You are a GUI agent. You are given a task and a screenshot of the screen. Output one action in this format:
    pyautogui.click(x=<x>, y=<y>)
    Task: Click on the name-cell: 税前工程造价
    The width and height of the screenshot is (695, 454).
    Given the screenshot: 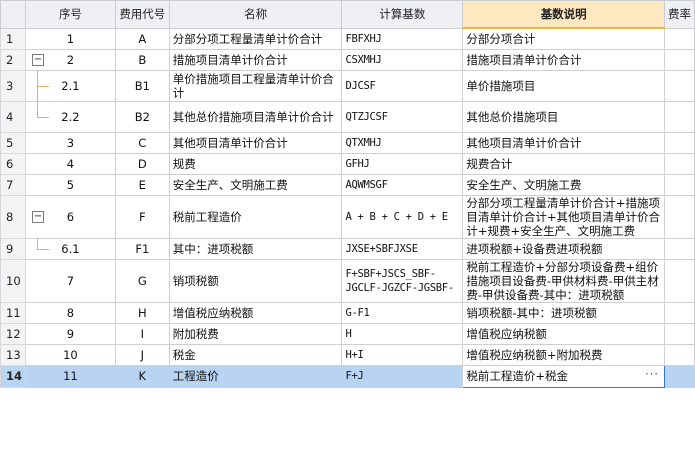 What is the action you would take?
    pyautogui.click(x=255, y=216)
    